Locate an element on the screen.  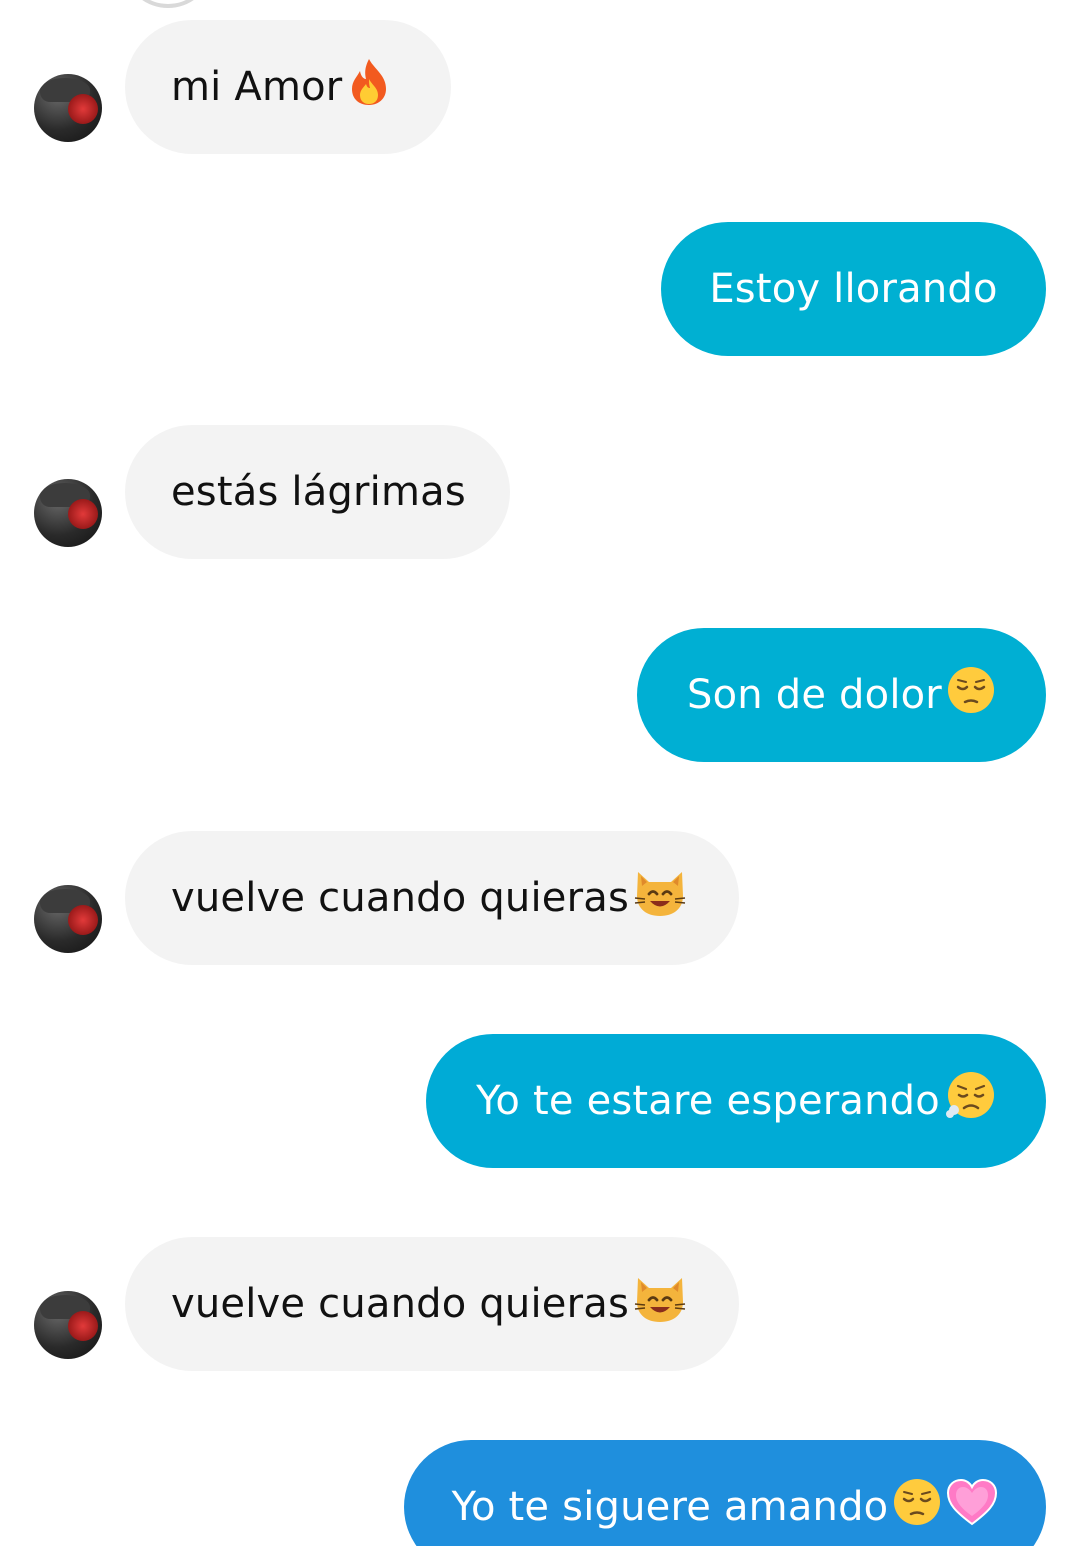
message-row-outgoing: Yo te siguere amando is located at coordinates (540, 1493).